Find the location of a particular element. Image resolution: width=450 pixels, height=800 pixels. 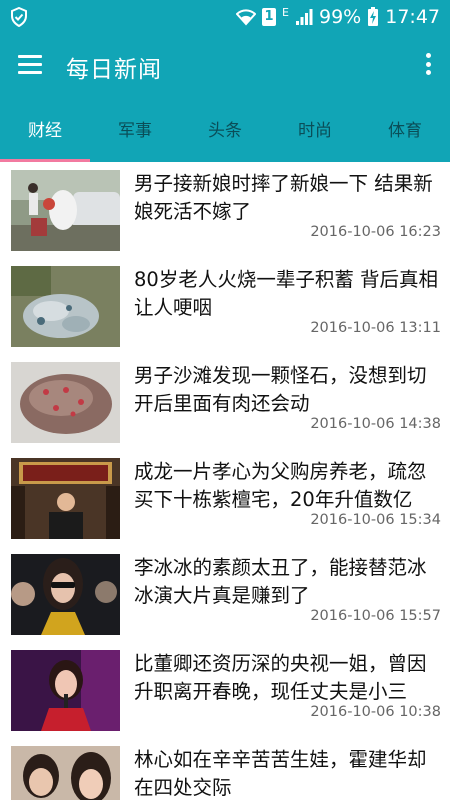

news-time: 2016-10-06 15:34 is located at coordinates (375, 520).